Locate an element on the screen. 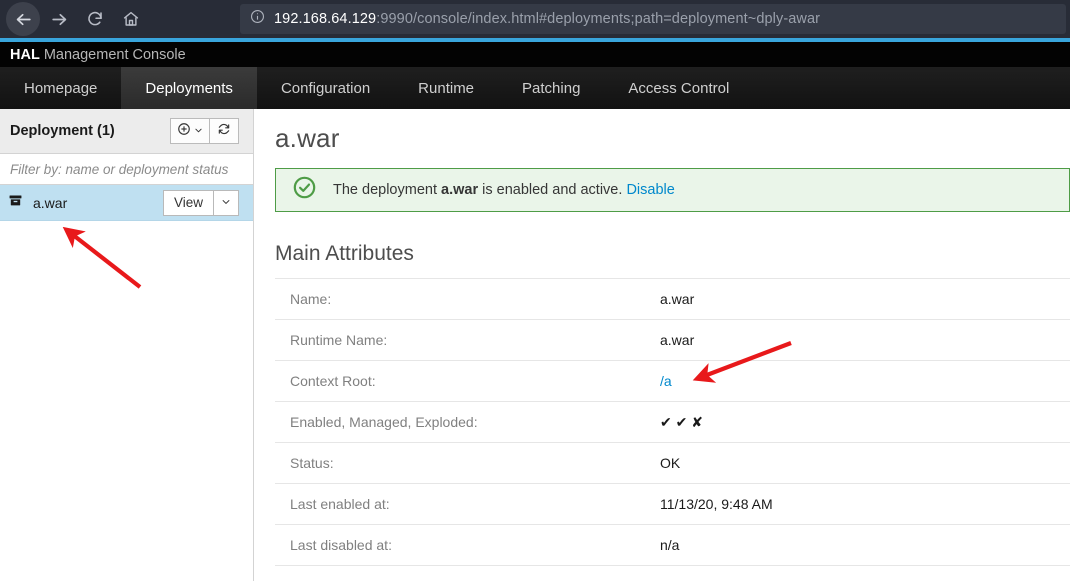 Image resolution: width=1070 pixels, height=581 pixels. refresh-icon is located at coordinates (224, 131).